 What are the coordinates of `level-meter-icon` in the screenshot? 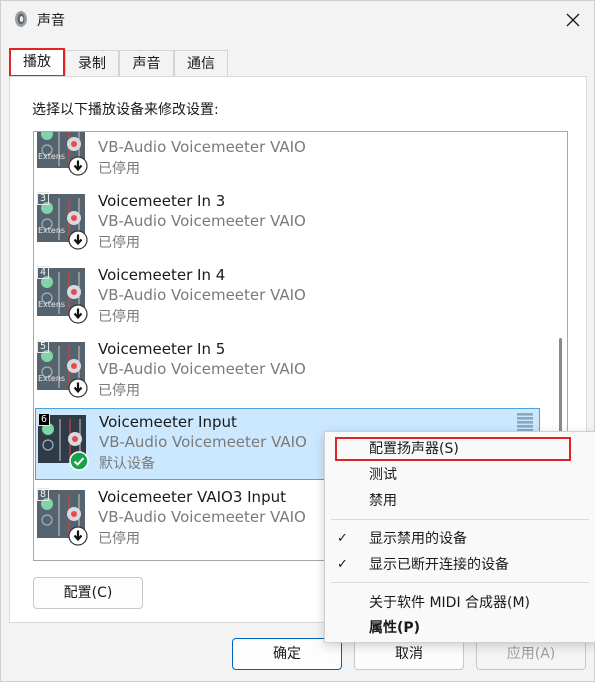 It's located at (525, 422).